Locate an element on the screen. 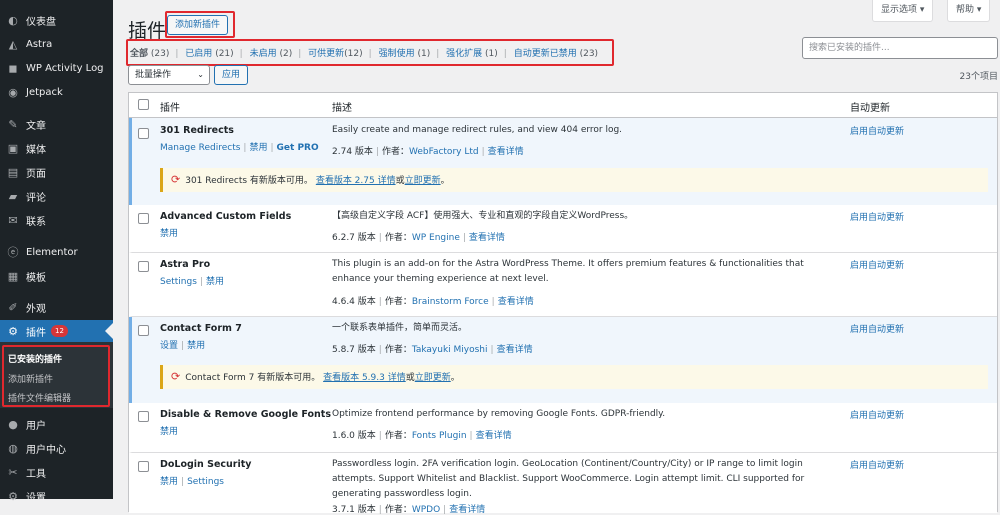 This screenshot has height=515, width=1000. menu-item-dashboard: ◐ 仪表盘 is located at coordinates (56, 20).